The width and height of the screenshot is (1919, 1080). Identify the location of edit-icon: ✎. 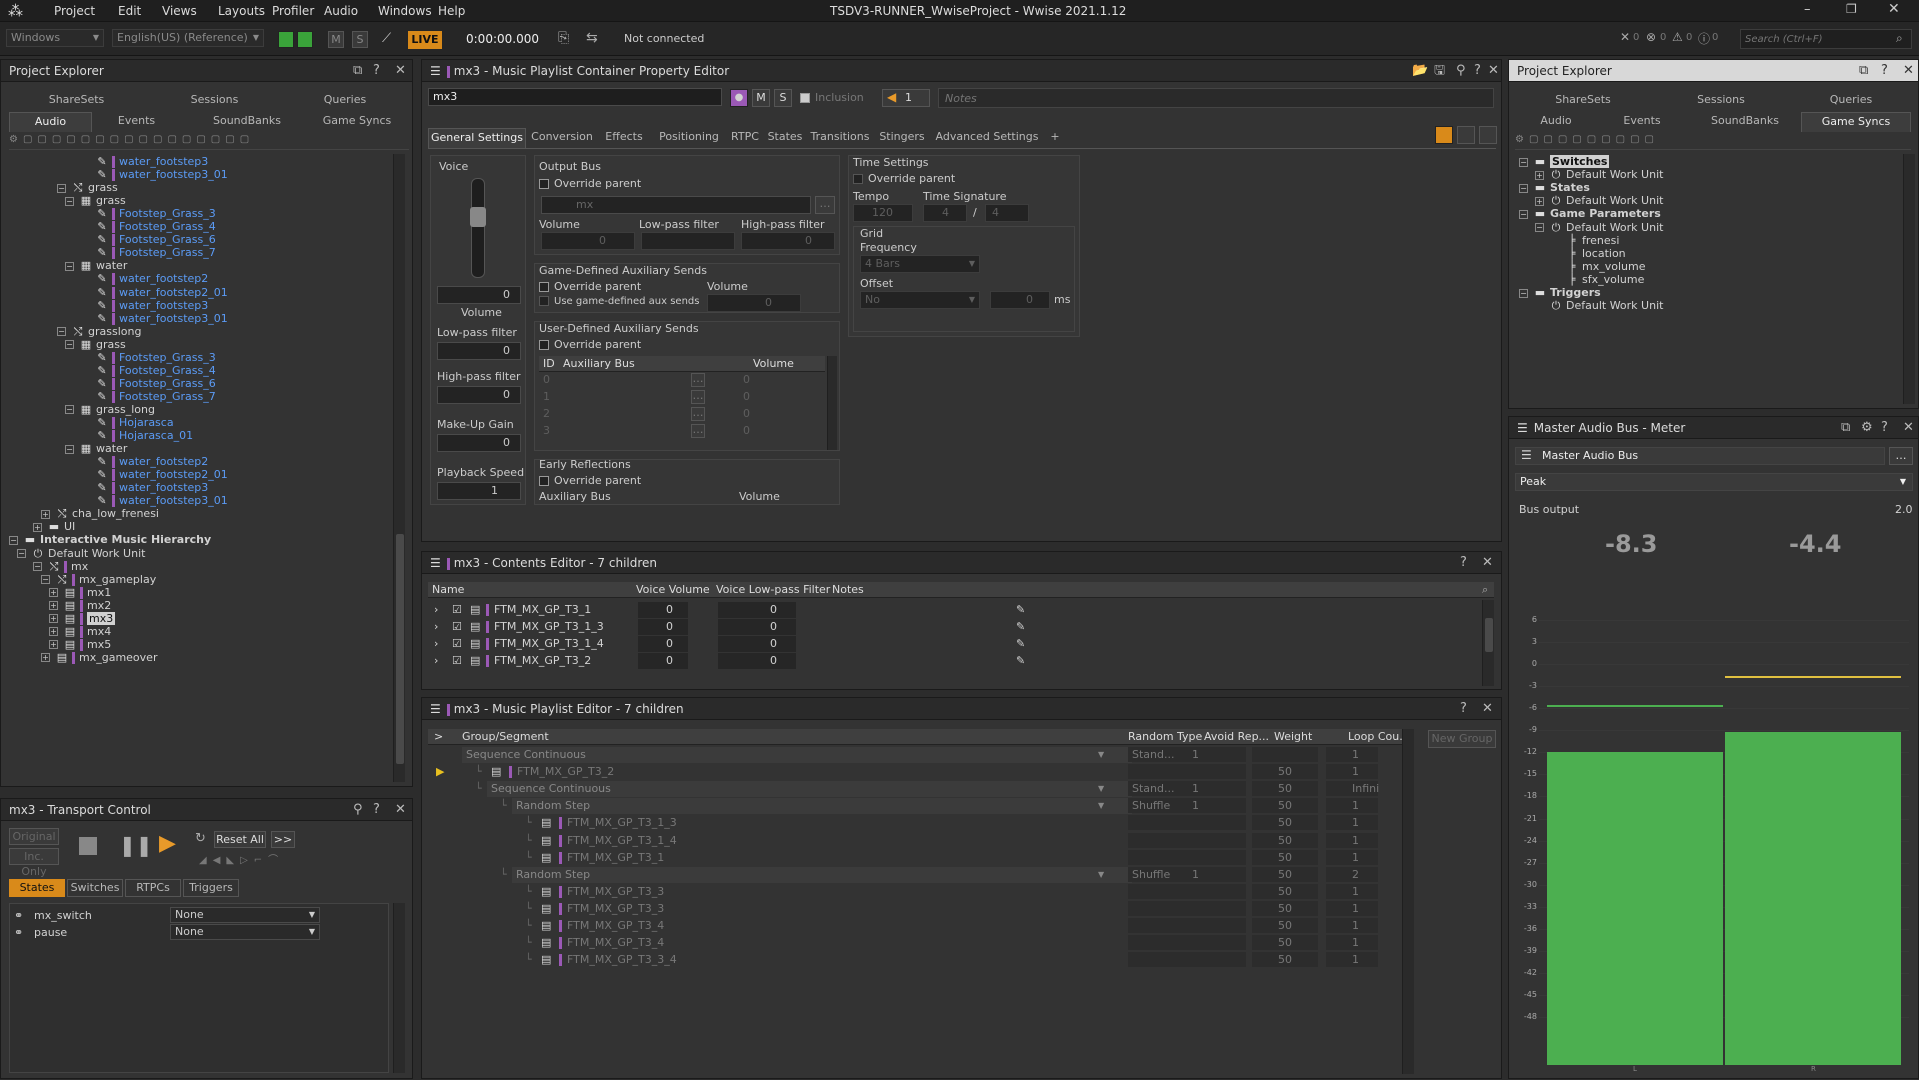
(1020, 644).